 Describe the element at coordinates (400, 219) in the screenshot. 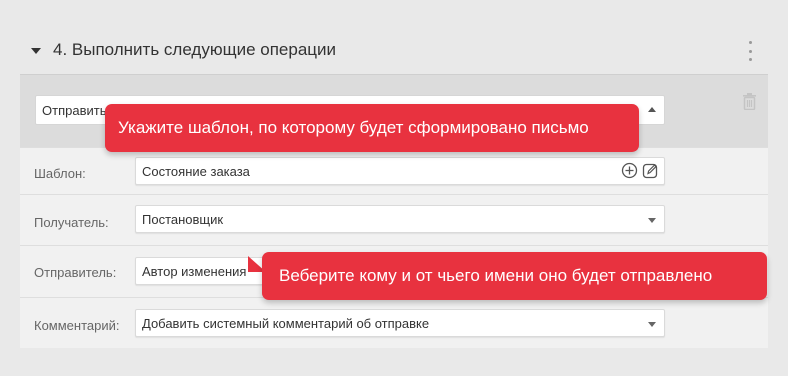

I see `recipient-select: Постановщик` at that location.